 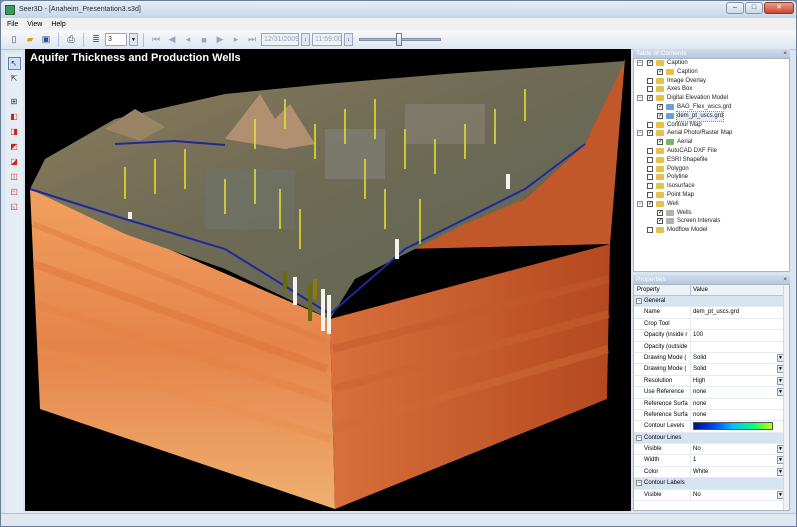 I want to click on layer-spinner: 3, so click(x=116, y=39).